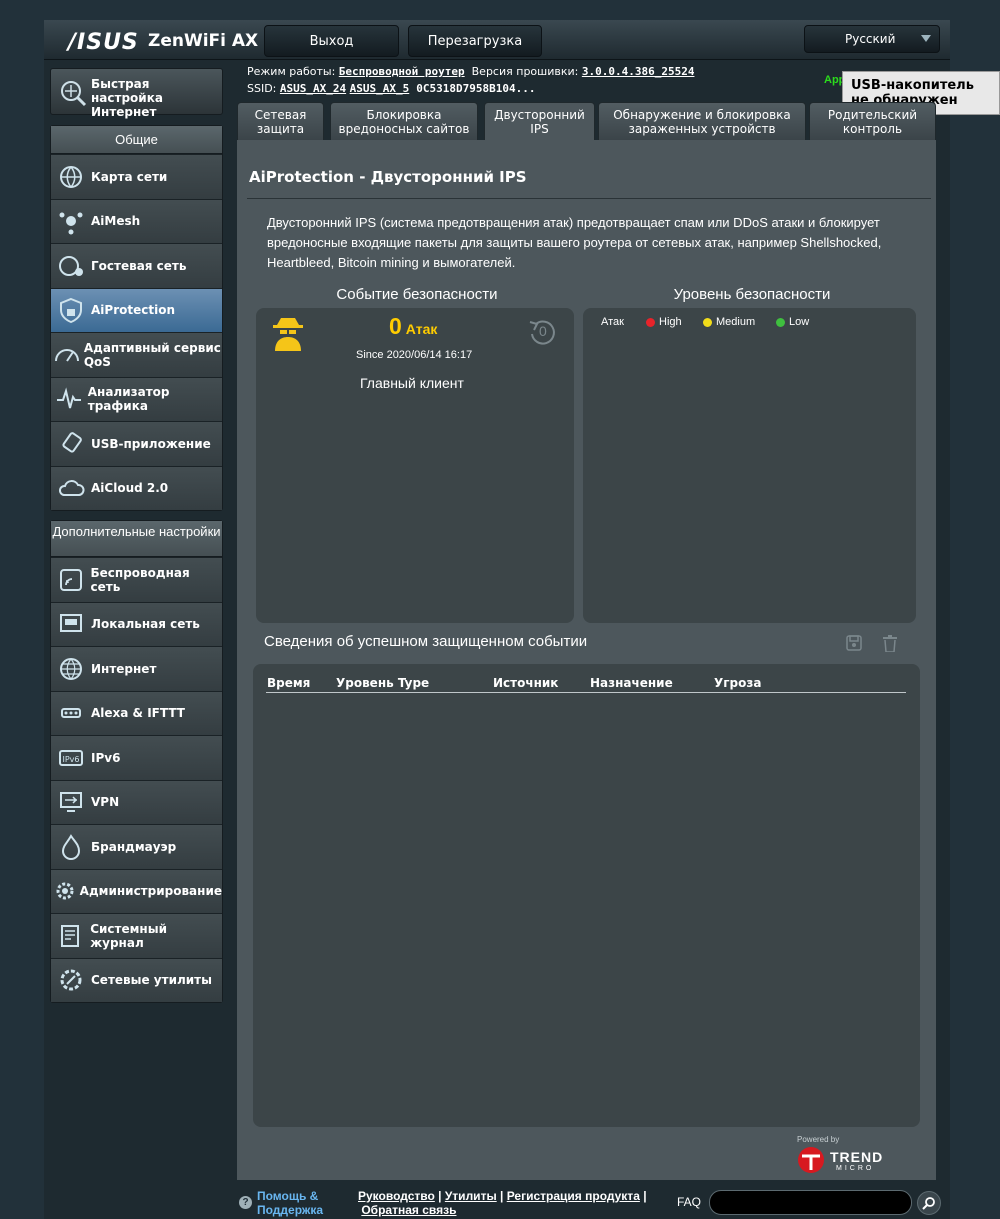 Image resolution: width=1000 pixels, height=1219 pixels. Describe the element at coordinates (780, 322) in the screenshot. I see `low-dot` at that location.